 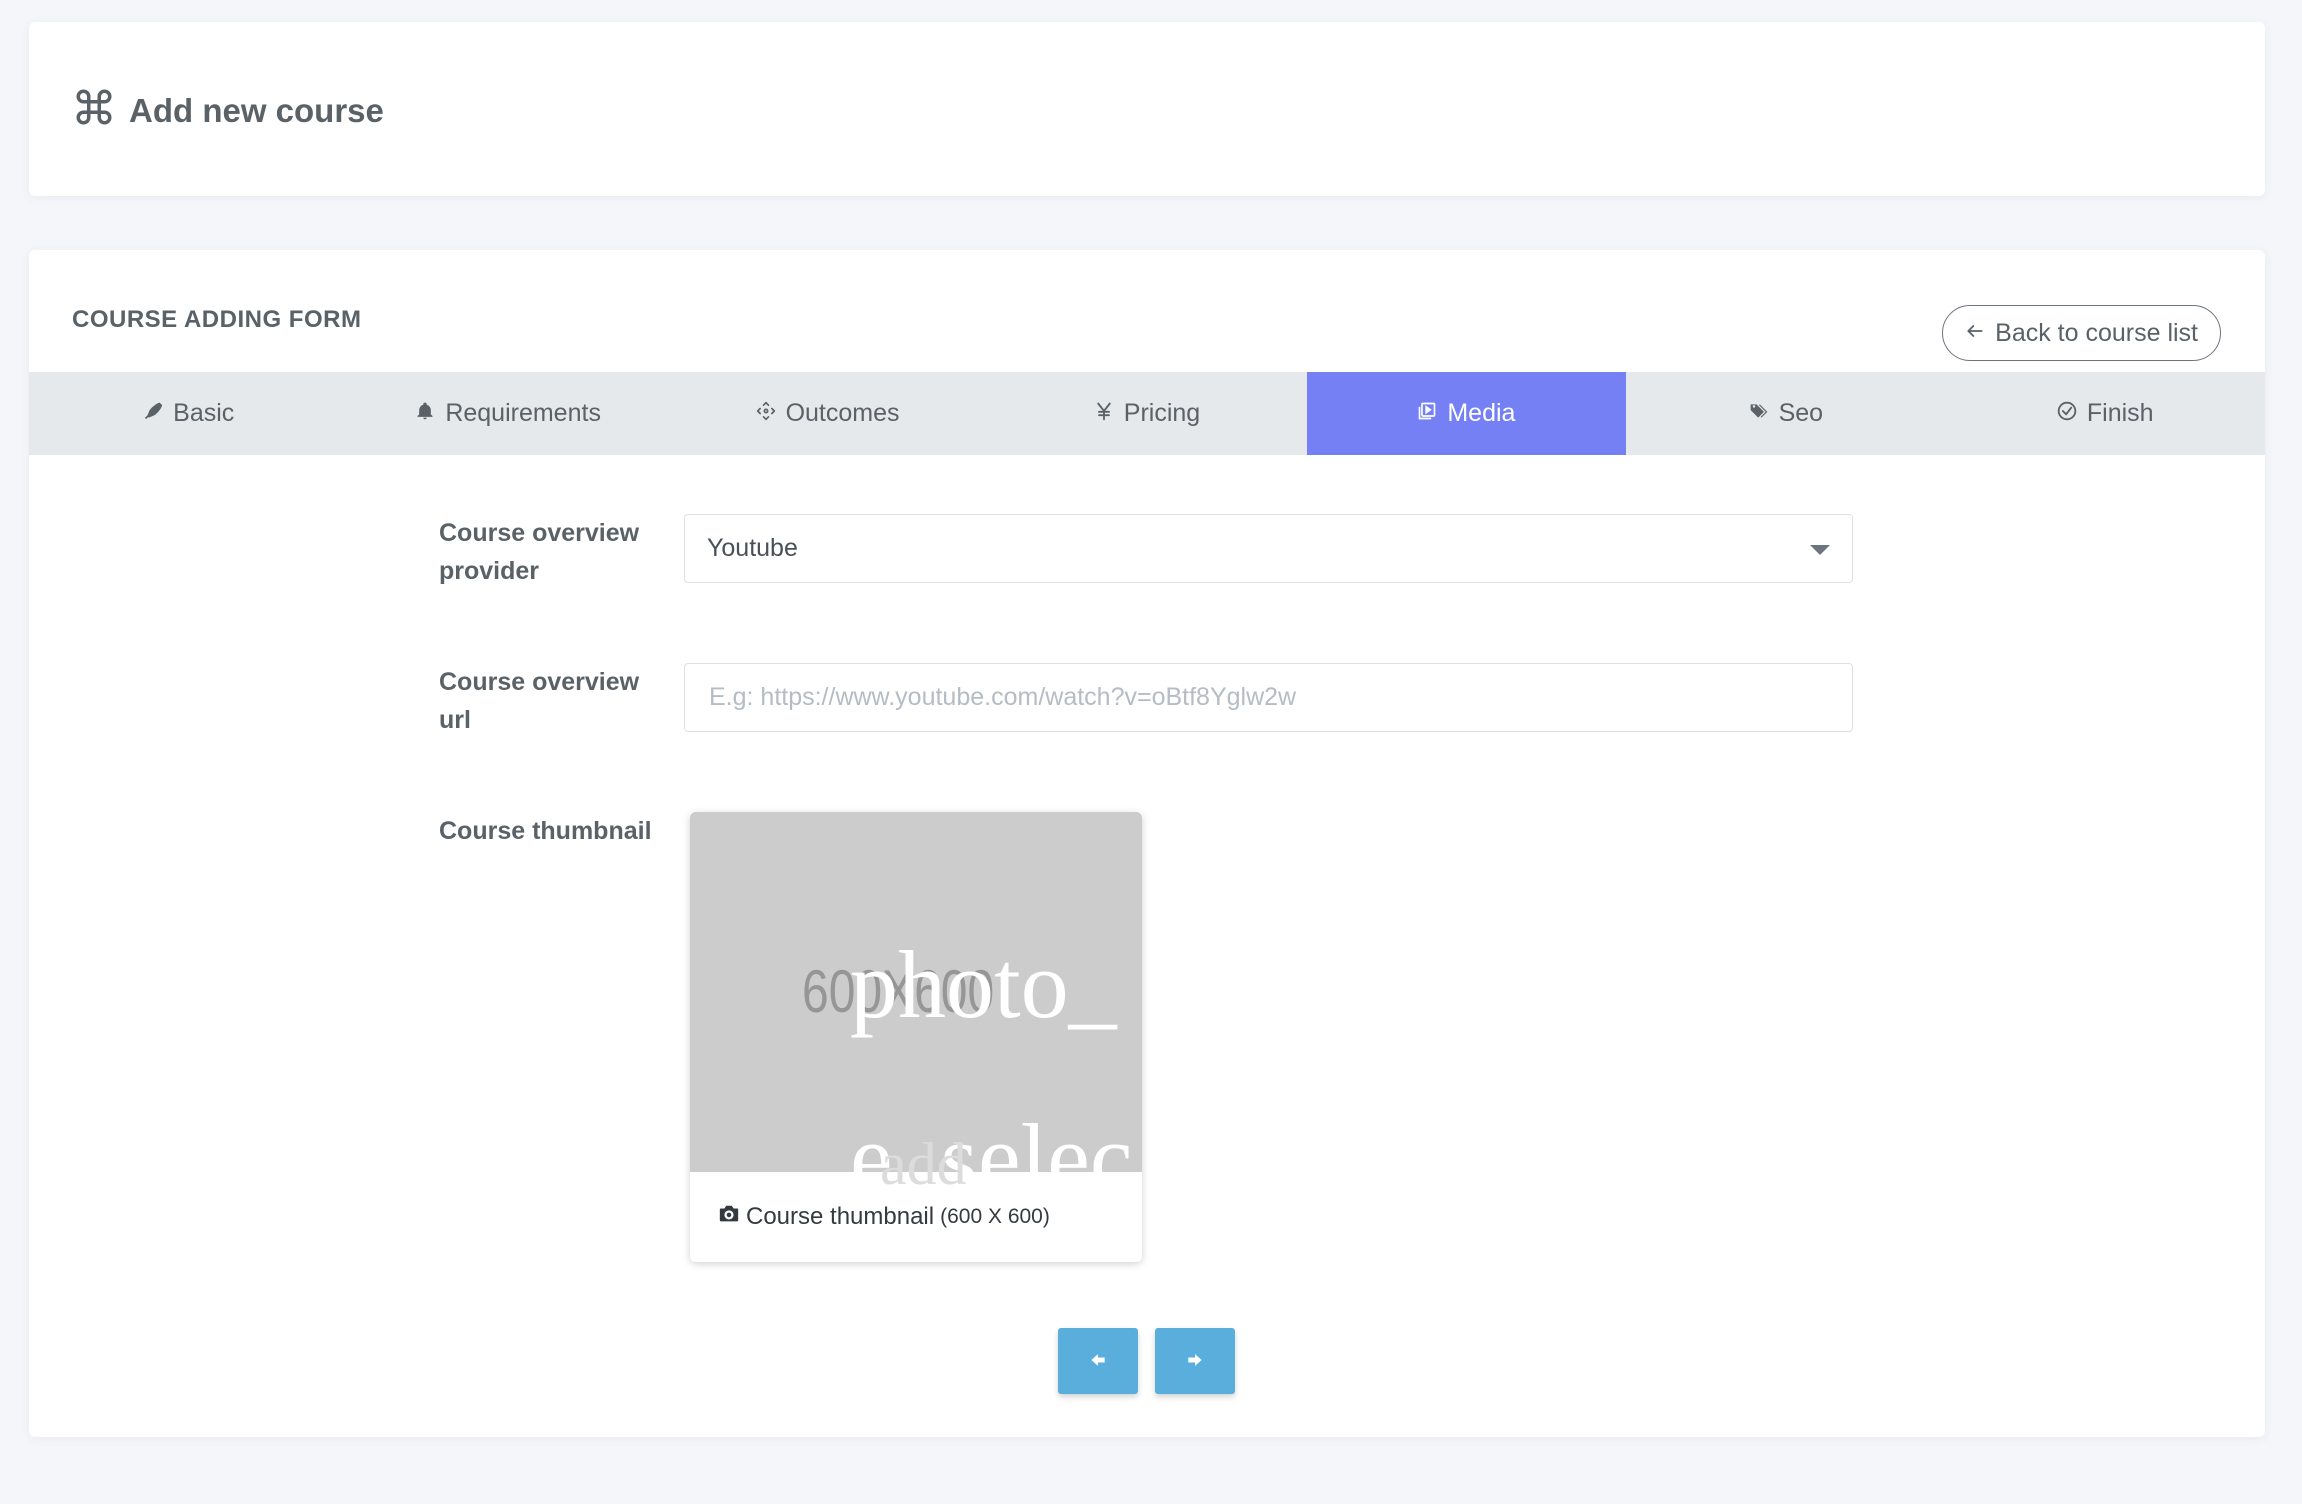 I want to click on tab-label: Requirements, so click(x=523, y=413).